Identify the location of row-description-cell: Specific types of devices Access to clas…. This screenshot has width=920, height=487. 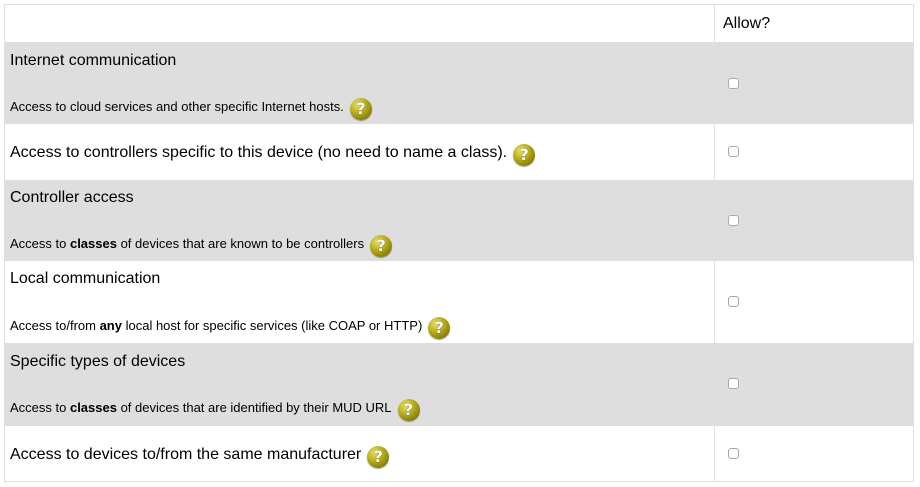
(360, 384).